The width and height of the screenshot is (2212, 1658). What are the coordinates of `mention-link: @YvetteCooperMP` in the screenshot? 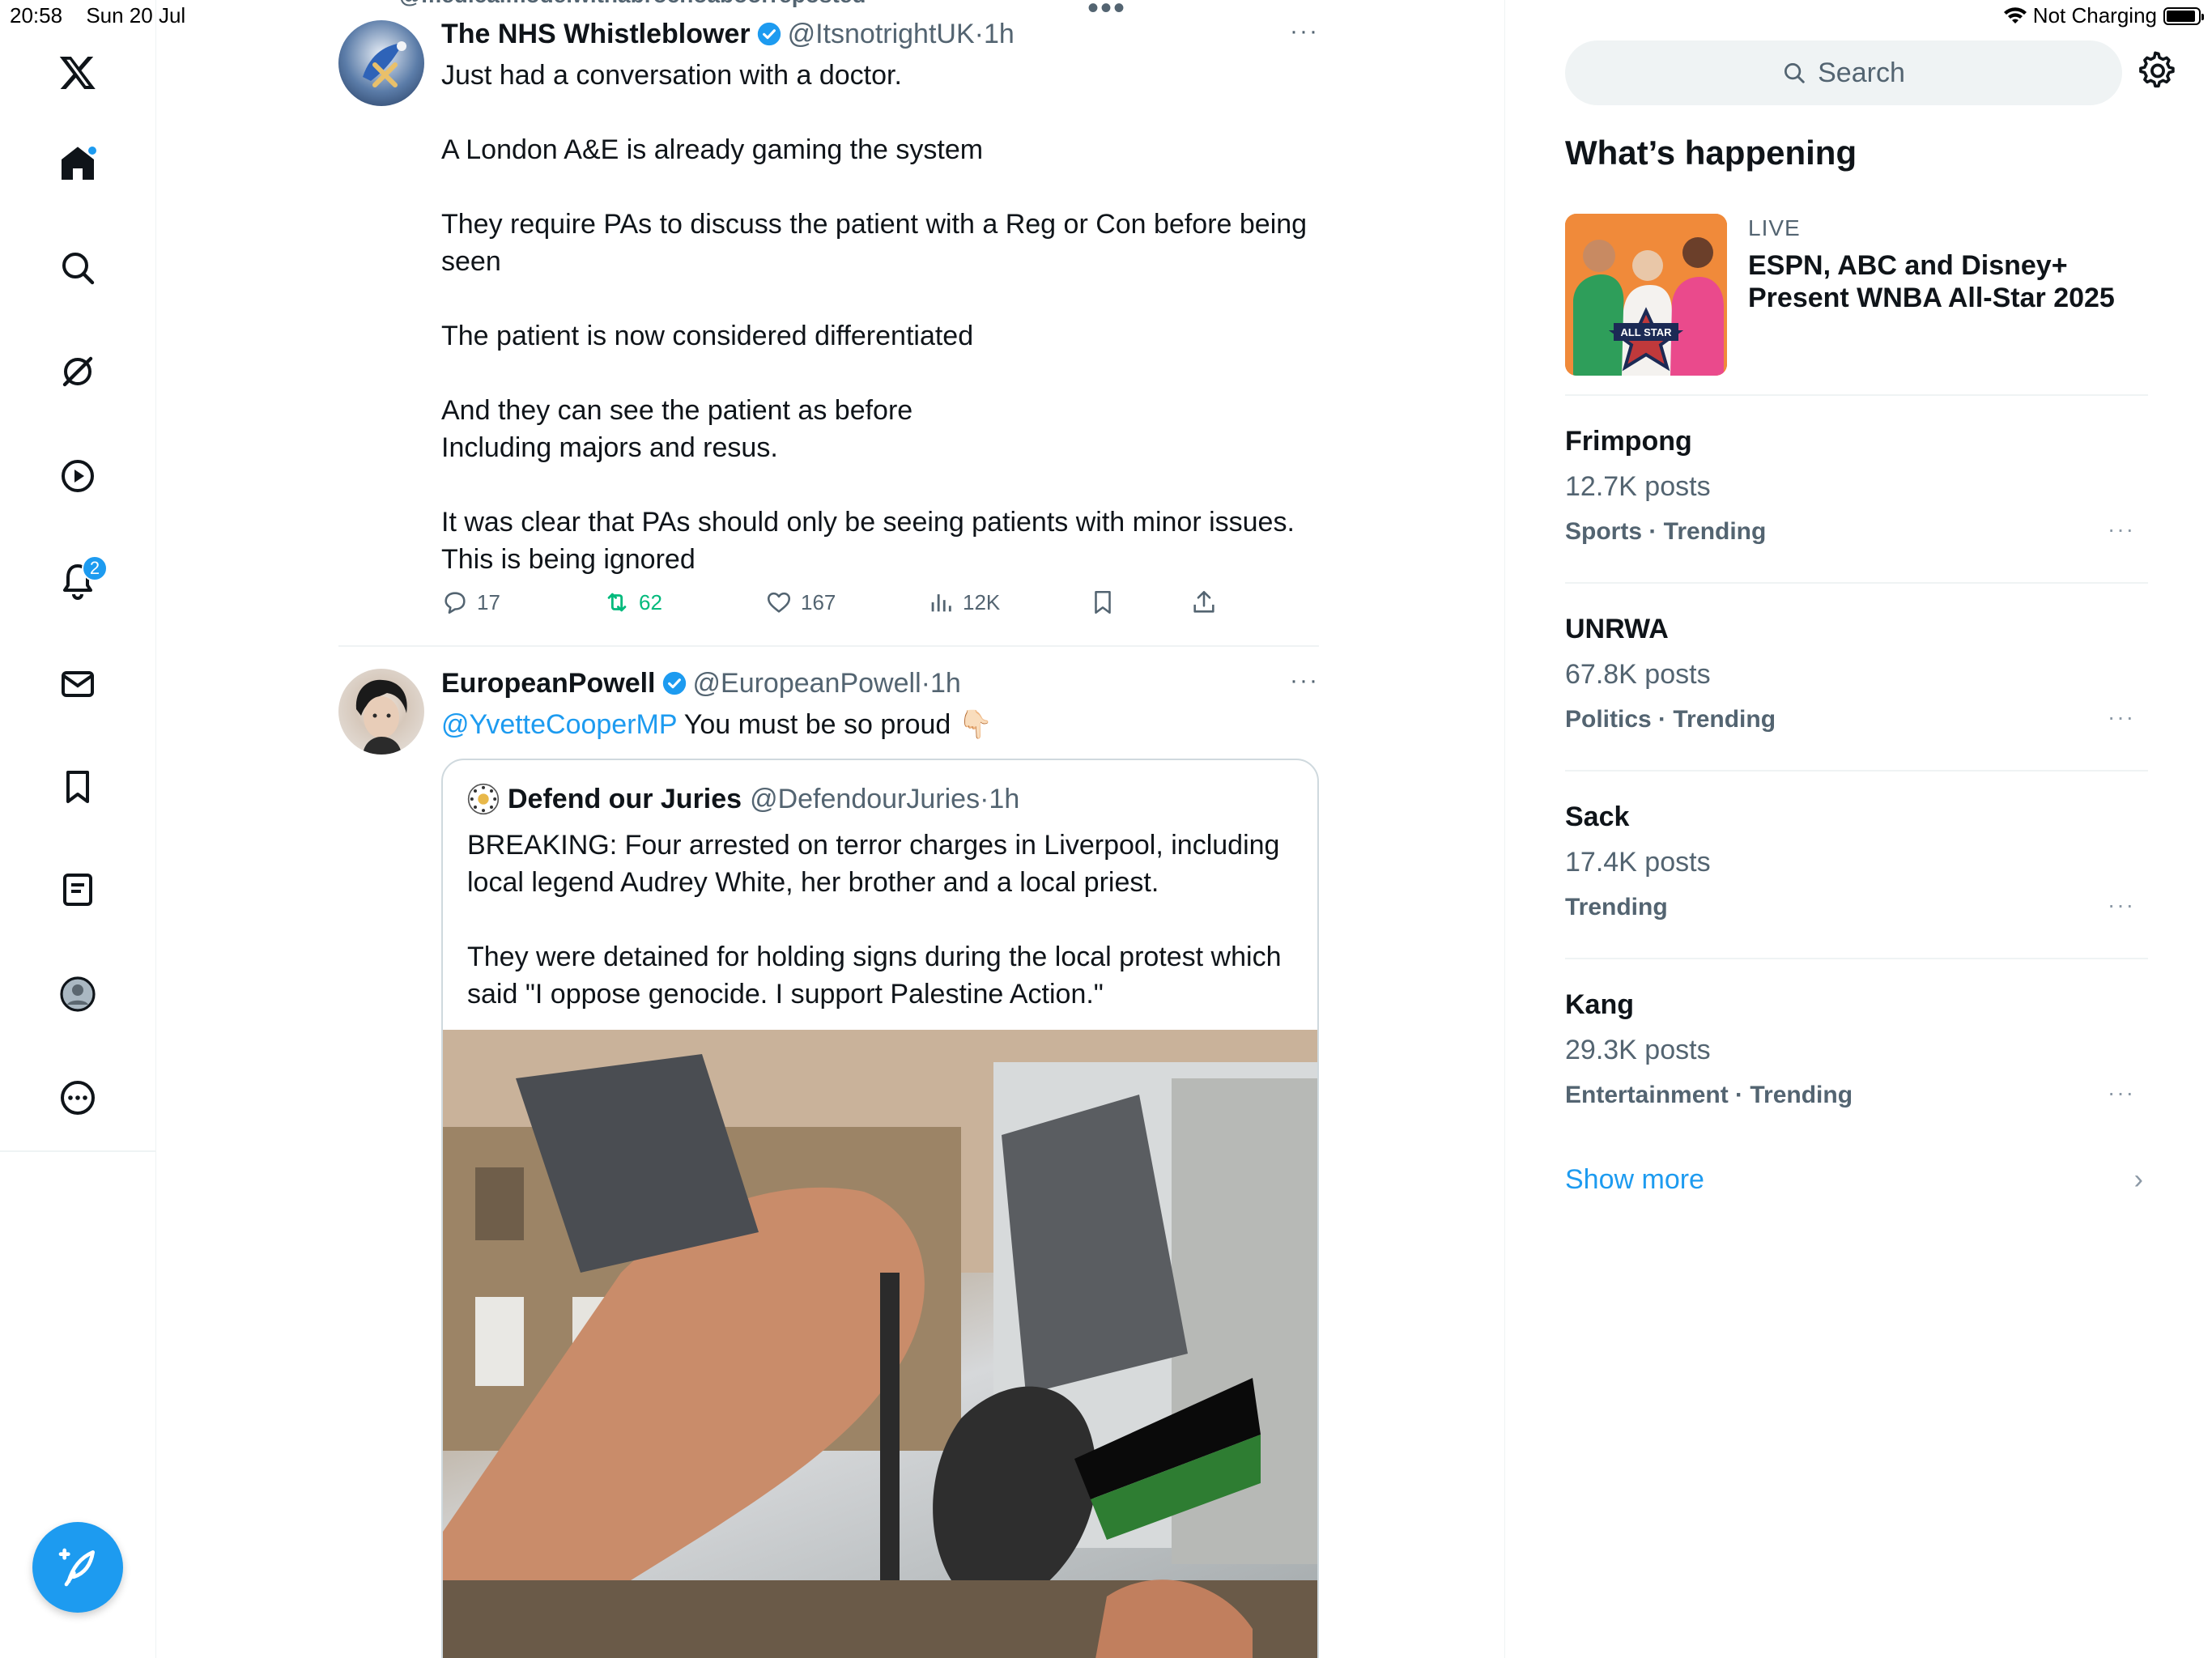 It's located at (559, 724).